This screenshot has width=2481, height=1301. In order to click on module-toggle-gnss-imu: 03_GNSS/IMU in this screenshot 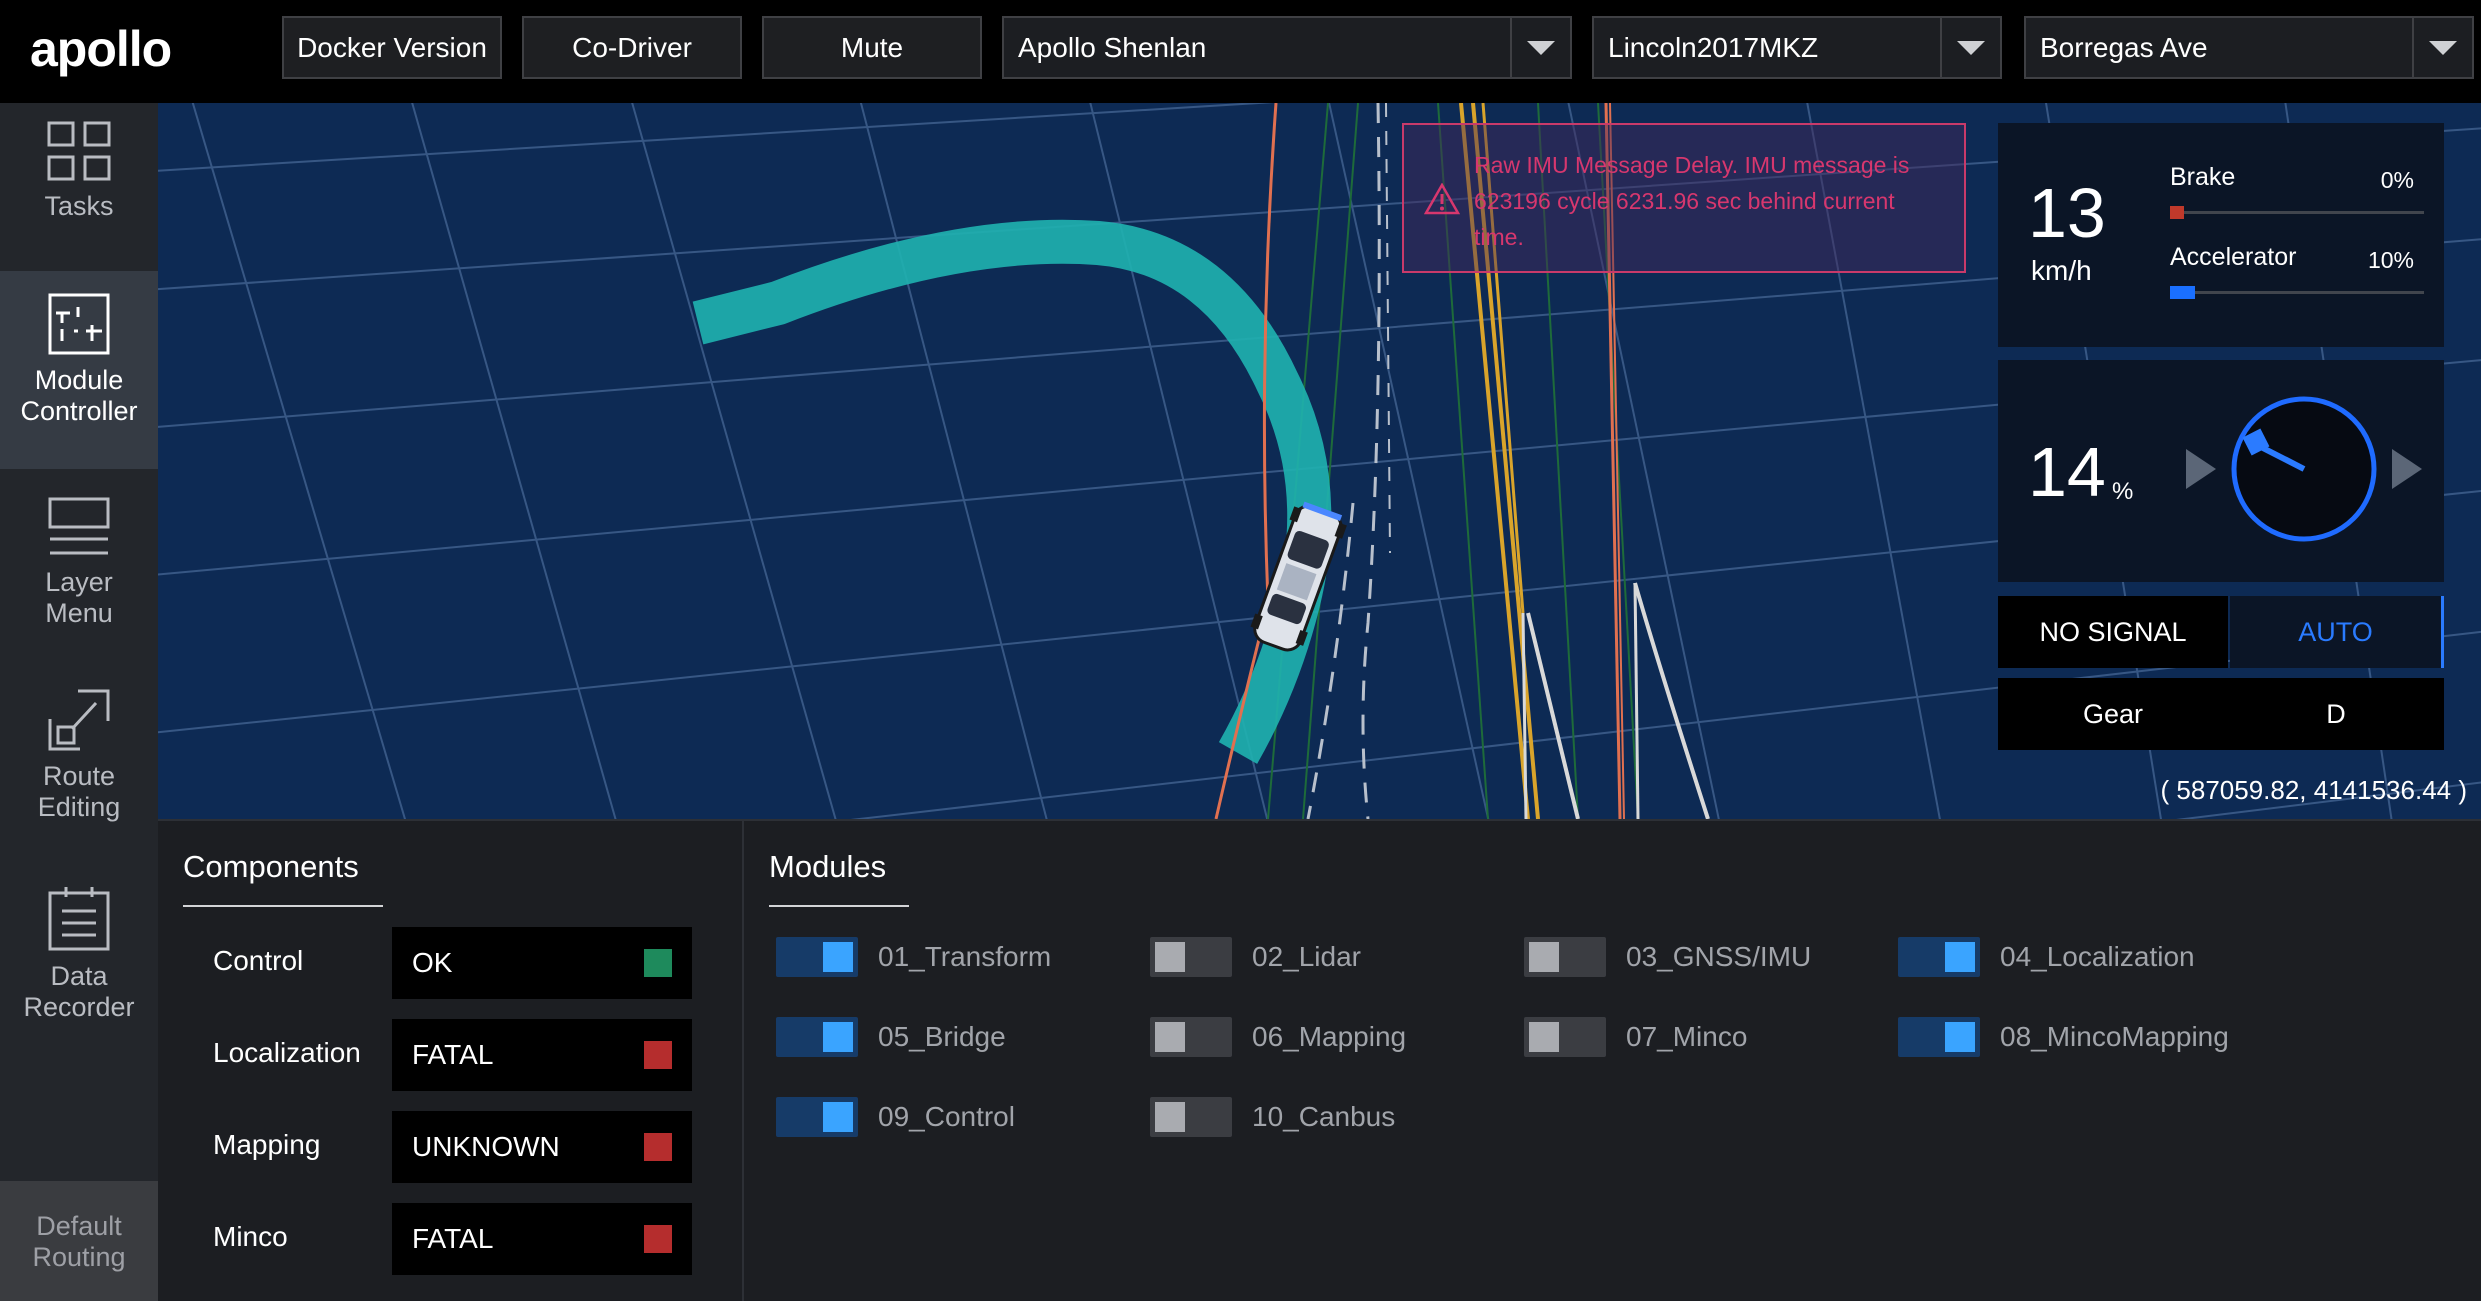, I will do `click(1667, 957)`.